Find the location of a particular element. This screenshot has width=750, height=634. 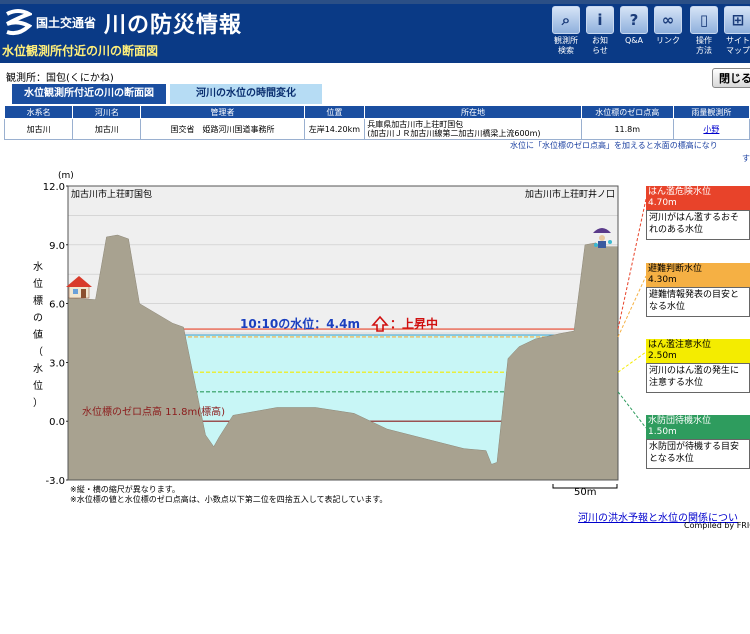

y-label-char: の is located at coordinates (38, 318).